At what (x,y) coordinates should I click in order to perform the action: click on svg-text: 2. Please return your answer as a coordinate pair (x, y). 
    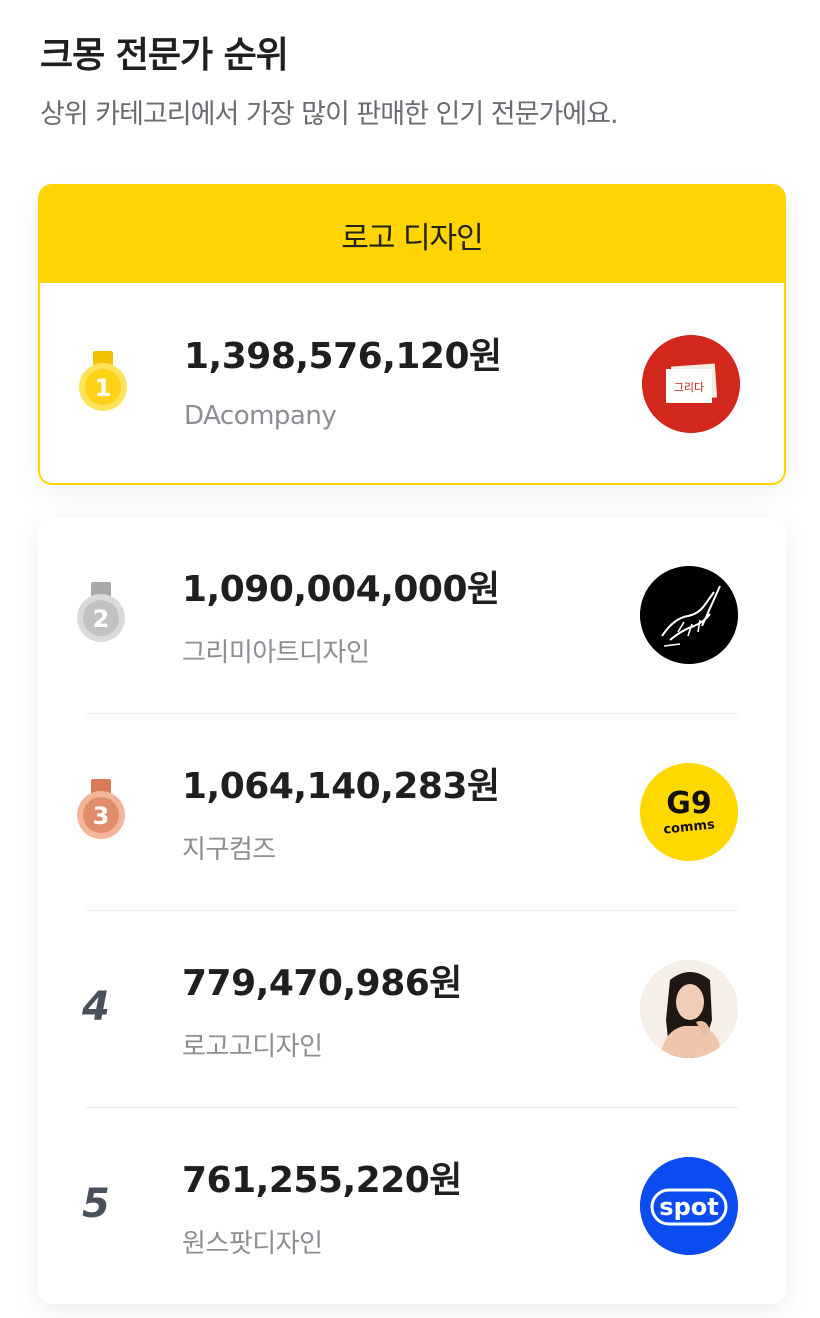
    Looking at the image, I should click on (101, 619).